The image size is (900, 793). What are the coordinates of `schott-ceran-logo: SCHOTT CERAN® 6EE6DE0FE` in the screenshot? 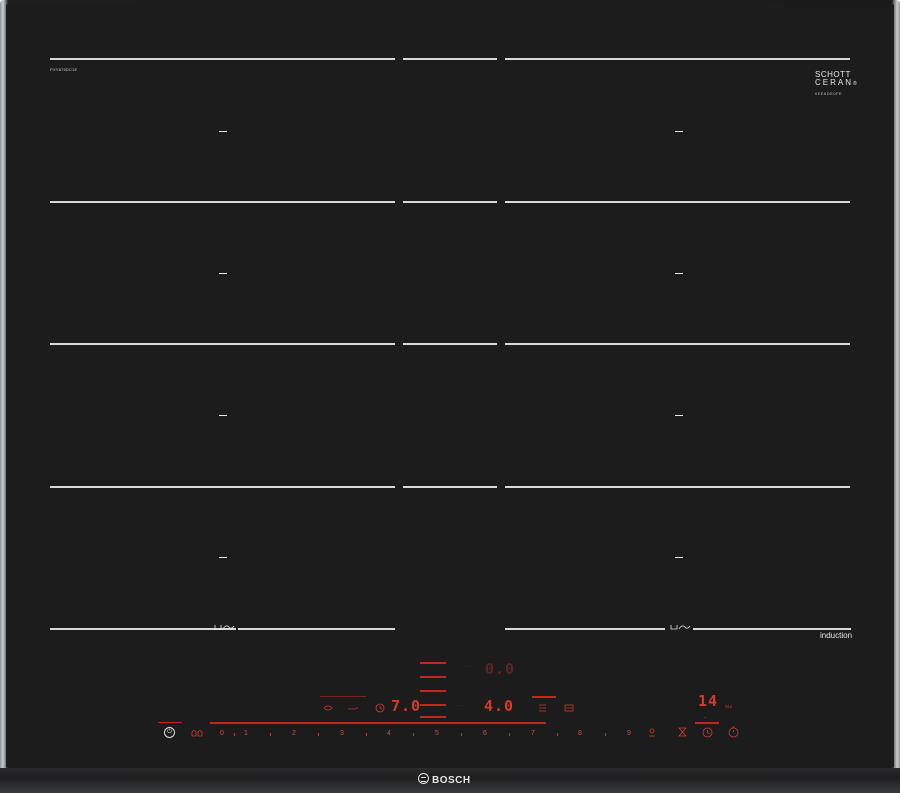 It's located at (836, 83).